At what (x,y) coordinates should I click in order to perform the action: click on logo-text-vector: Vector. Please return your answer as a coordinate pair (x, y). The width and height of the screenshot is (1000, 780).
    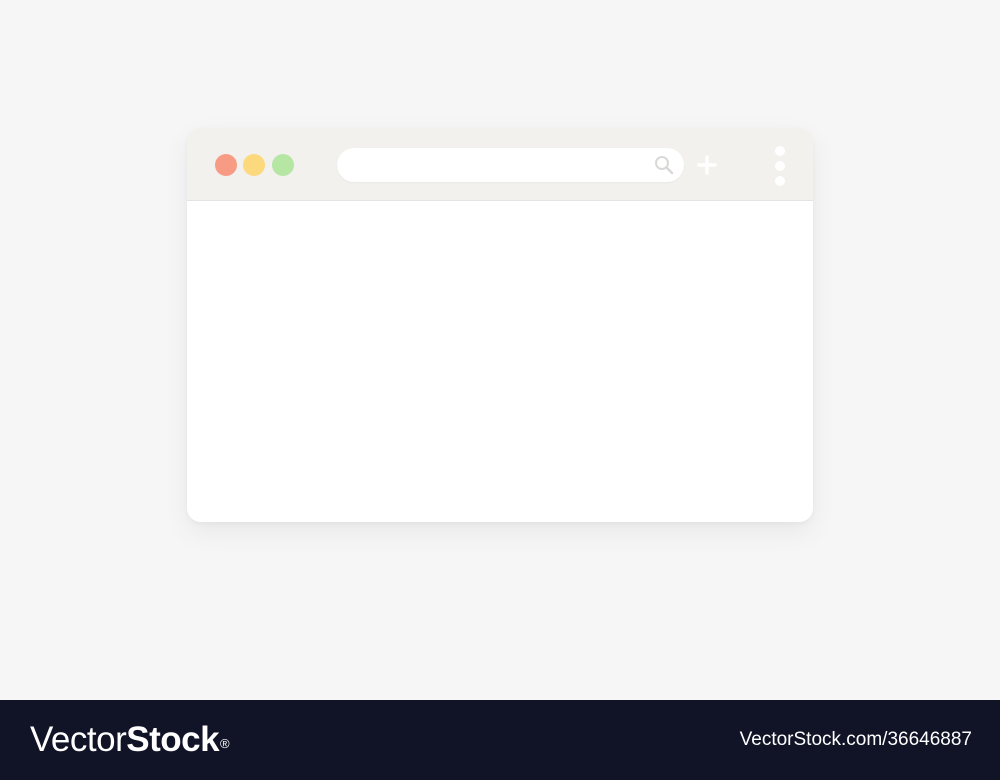
    Looking at the image, I should click on (78, 739).